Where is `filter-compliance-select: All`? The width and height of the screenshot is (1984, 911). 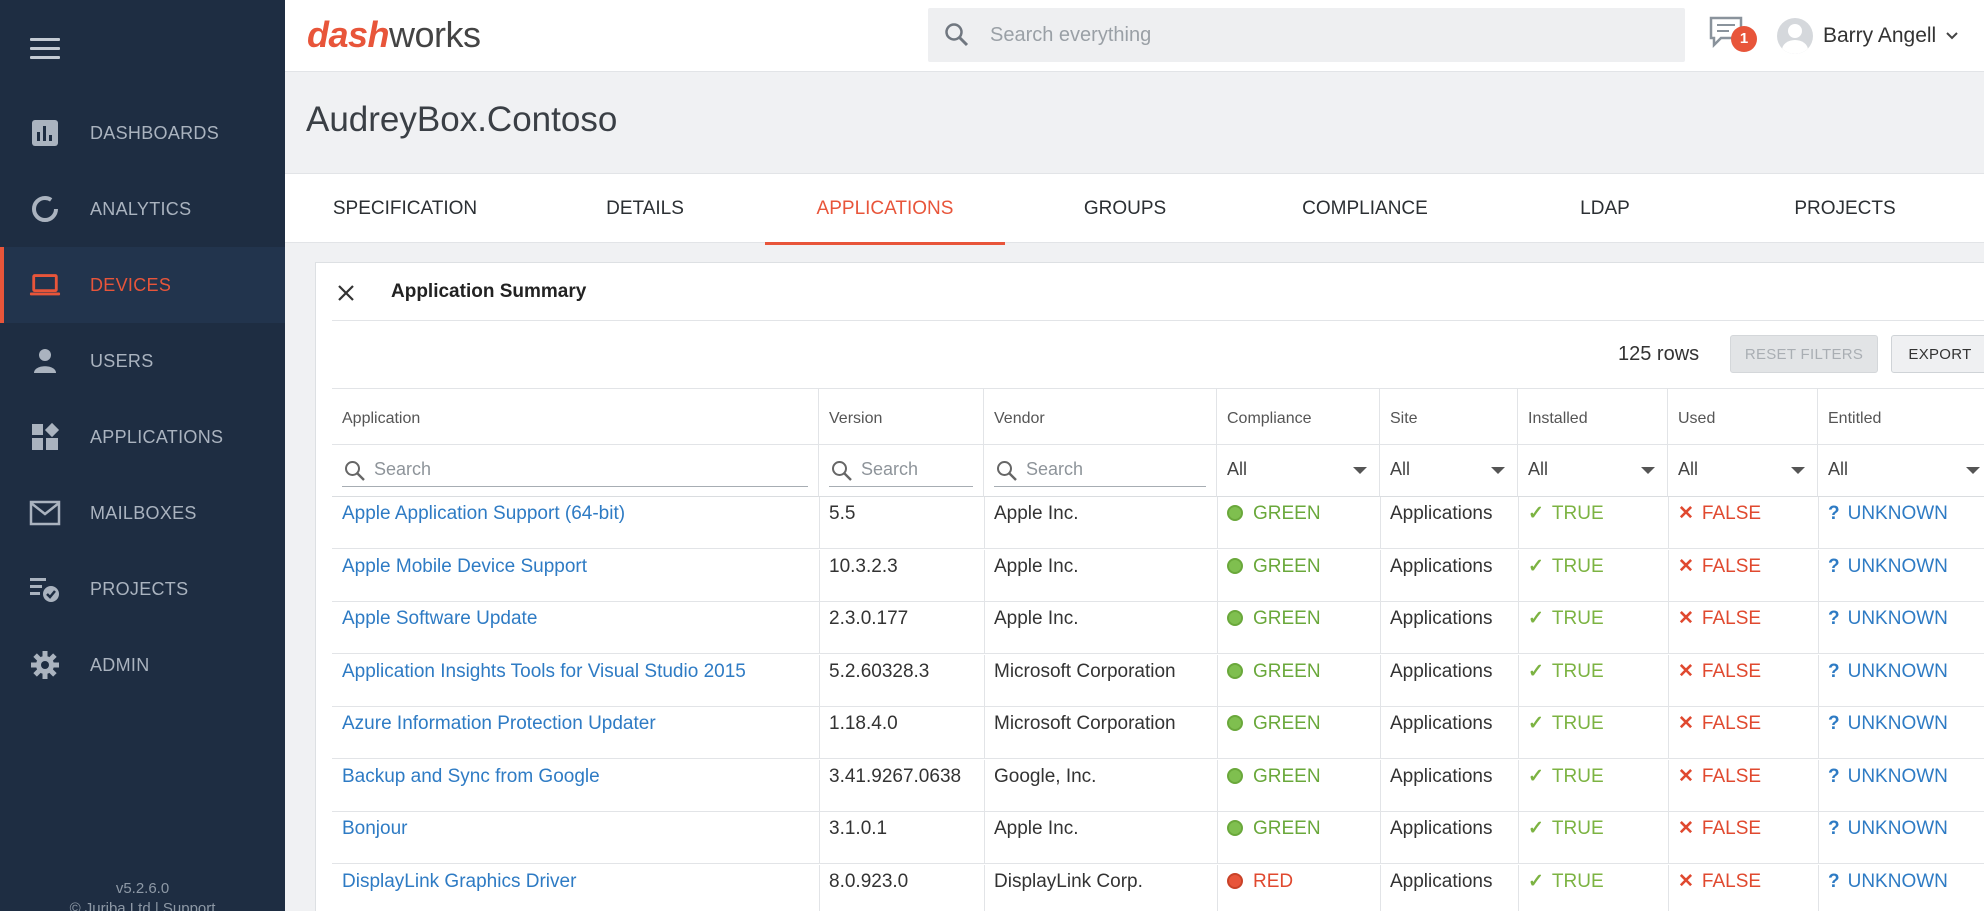 filter-compliance-select: All is located at coordinates (1299, 472).